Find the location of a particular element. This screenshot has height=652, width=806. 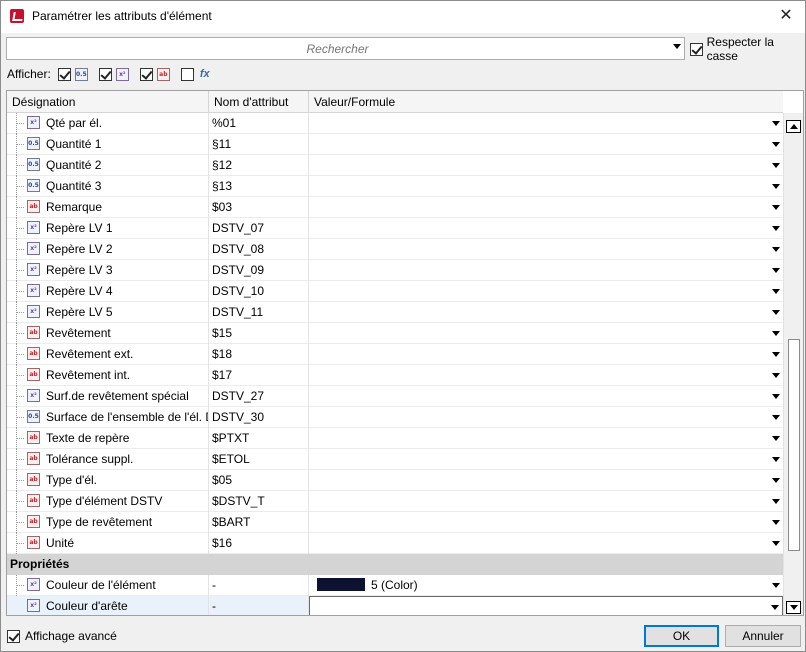

table-row: Revêtement int. $17 is located at coordinates (395, 375).